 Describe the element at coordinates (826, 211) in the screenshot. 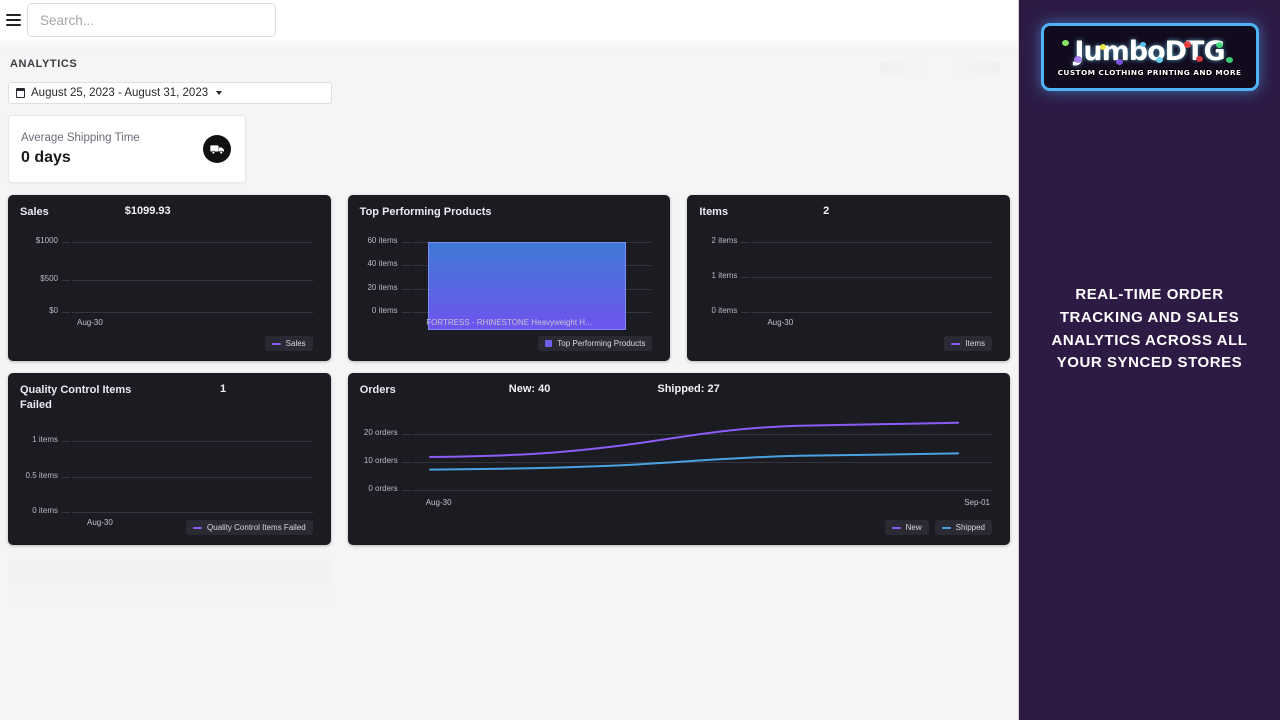

I see `card-stat-value: 2` at that location.